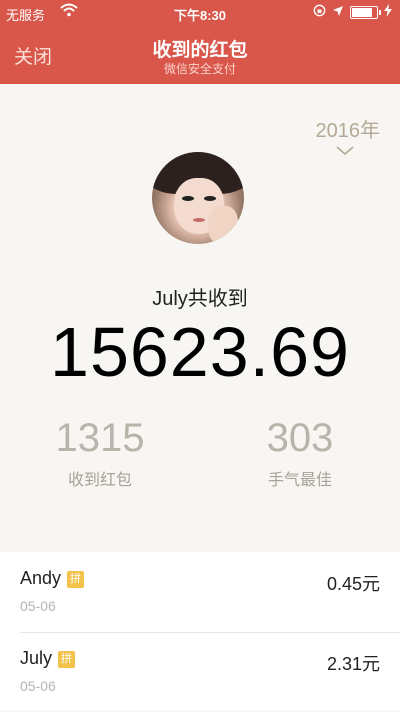 The height and width of the screenshot is (712, 400). Describe the element at coordinates (200, 299) in the screenshot. I see `total-received-label: July共收到` at that location.